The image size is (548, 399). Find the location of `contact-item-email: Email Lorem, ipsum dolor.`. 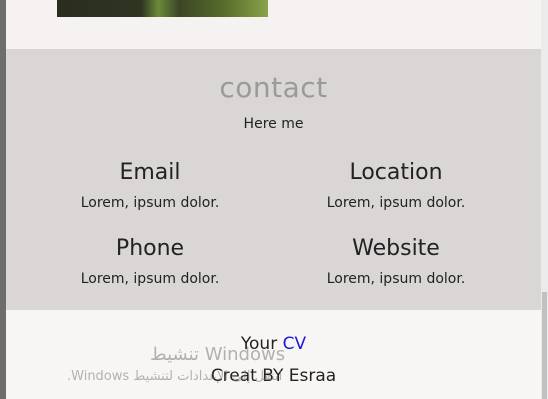

contact-item-email: Email Lorem, ipsum dolor. is located at coordinates (150, 185).